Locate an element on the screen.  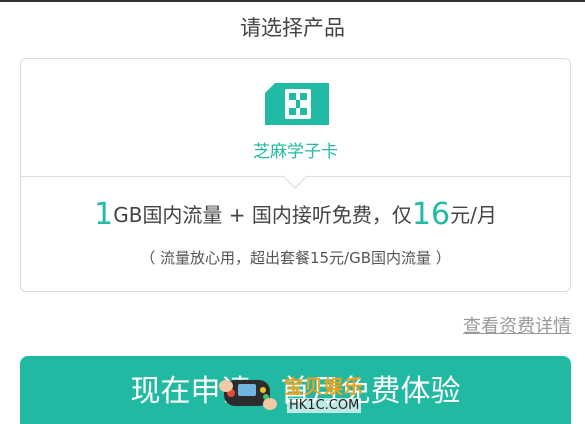
watermark-domain: HK1C.COM is located at coordinates (324, 405).